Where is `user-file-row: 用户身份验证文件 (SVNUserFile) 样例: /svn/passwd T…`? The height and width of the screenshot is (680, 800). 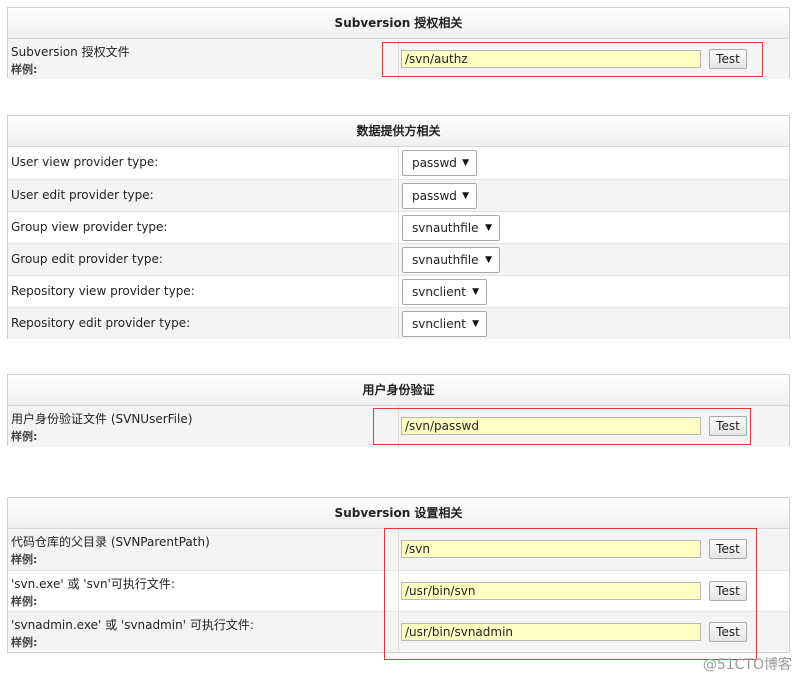
user-file-row: 用户身份验证文件 (SVNUserFile) 样例: /svn/passwd T… is located at coordinates (398, 426).